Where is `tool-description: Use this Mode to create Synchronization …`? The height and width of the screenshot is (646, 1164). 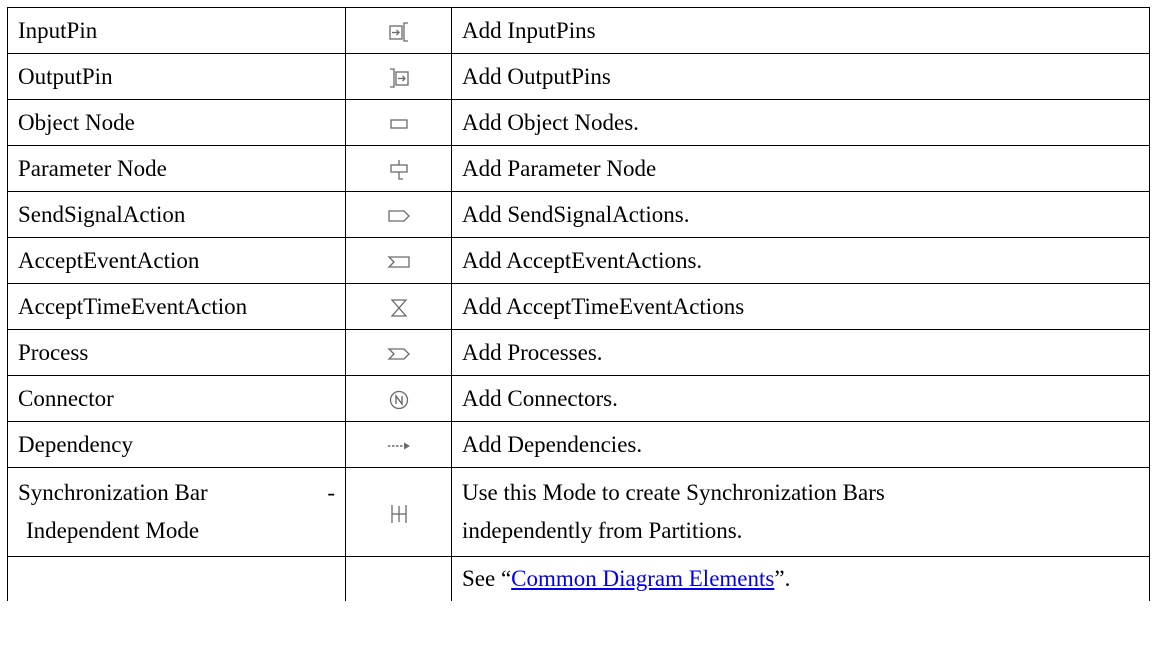
tool-description: Use this Mode to create Synchronization … is located at coordinates (800, 512).